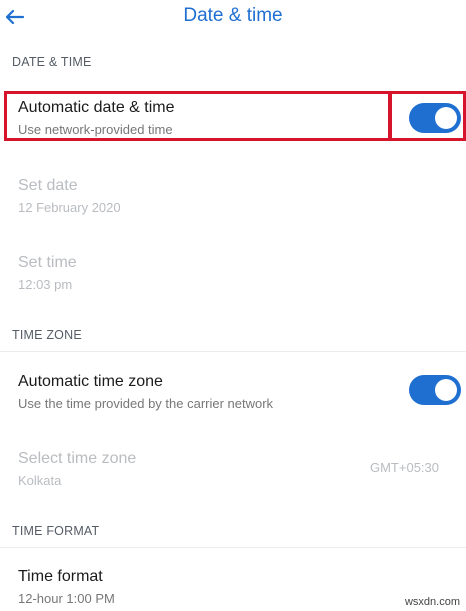 Image resolution: width=466 pixels, height=611 pixels. What do you see at coordinates (233, 275) in the screenshot?
I see `set-time-row: Set time 12:03 pm` at bounding box center [233, 275].